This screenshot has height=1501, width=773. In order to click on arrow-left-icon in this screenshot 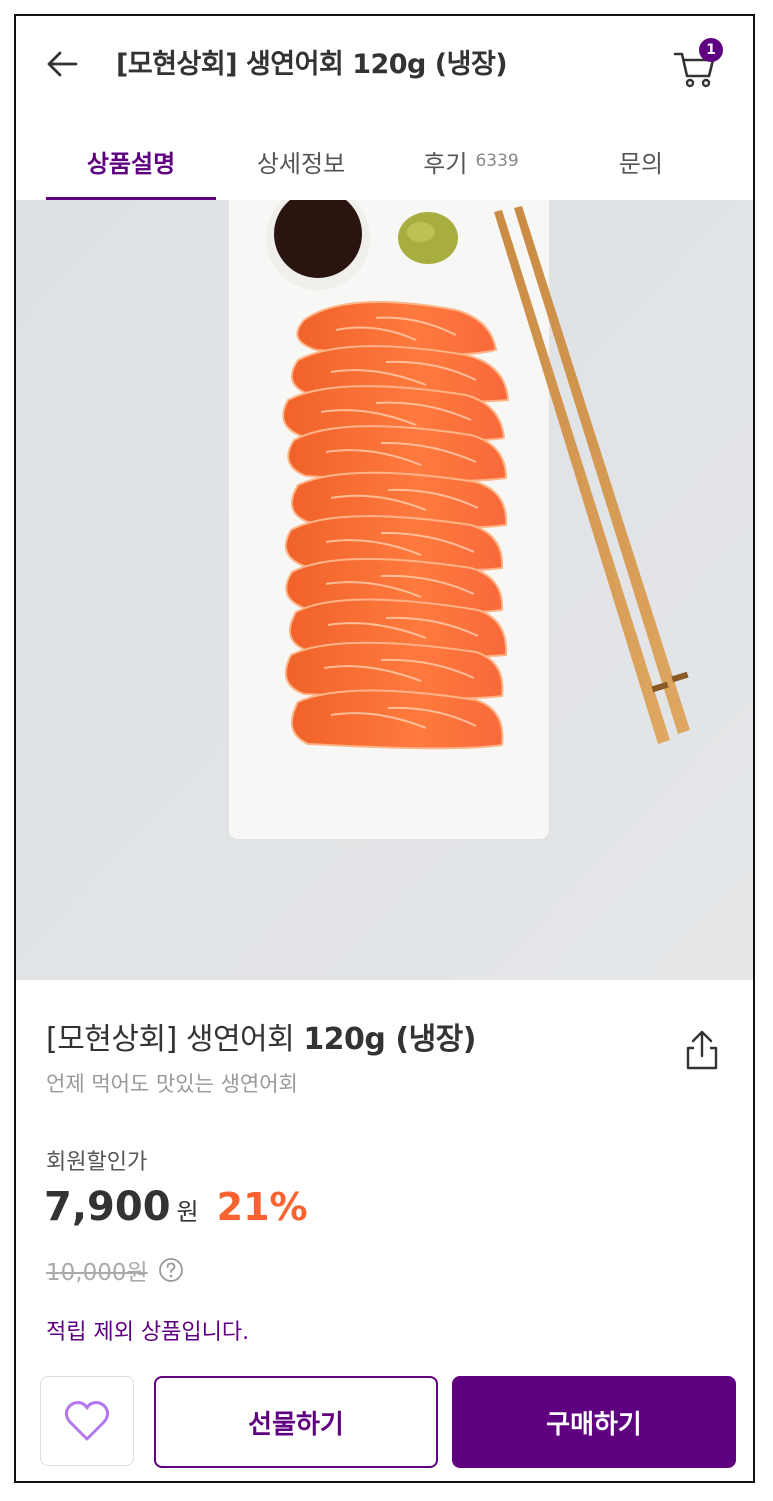, I will do `click(62, 64)`.